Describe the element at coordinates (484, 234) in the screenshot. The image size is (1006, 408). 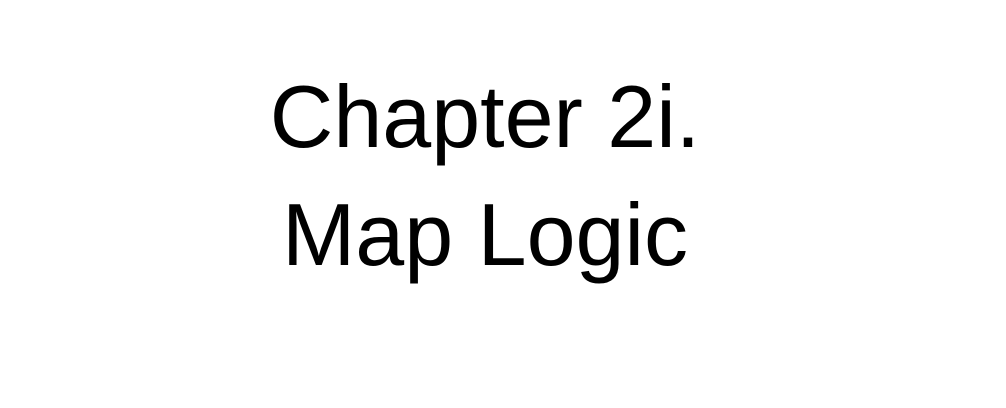
I see `title-line-topic: Map Logic` at that location.